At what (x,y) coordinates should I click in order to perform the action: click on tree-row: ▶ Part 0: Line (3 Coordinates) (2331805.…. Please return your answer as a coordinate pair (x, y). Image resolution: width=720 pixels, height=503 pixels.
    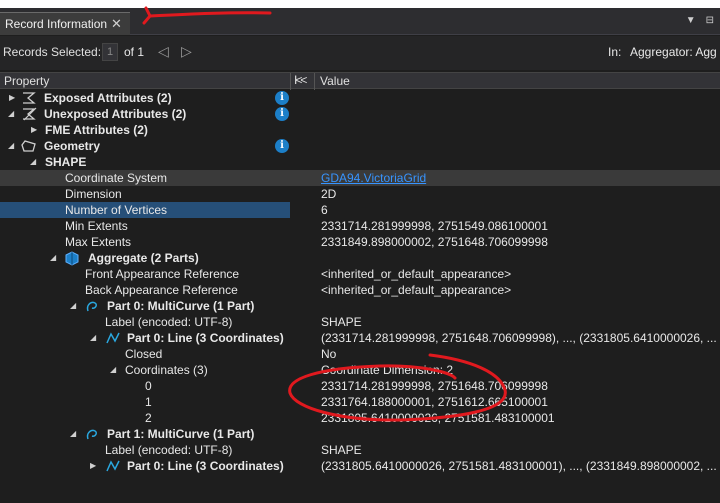
    Looking at the image, I should click on (360, 466).